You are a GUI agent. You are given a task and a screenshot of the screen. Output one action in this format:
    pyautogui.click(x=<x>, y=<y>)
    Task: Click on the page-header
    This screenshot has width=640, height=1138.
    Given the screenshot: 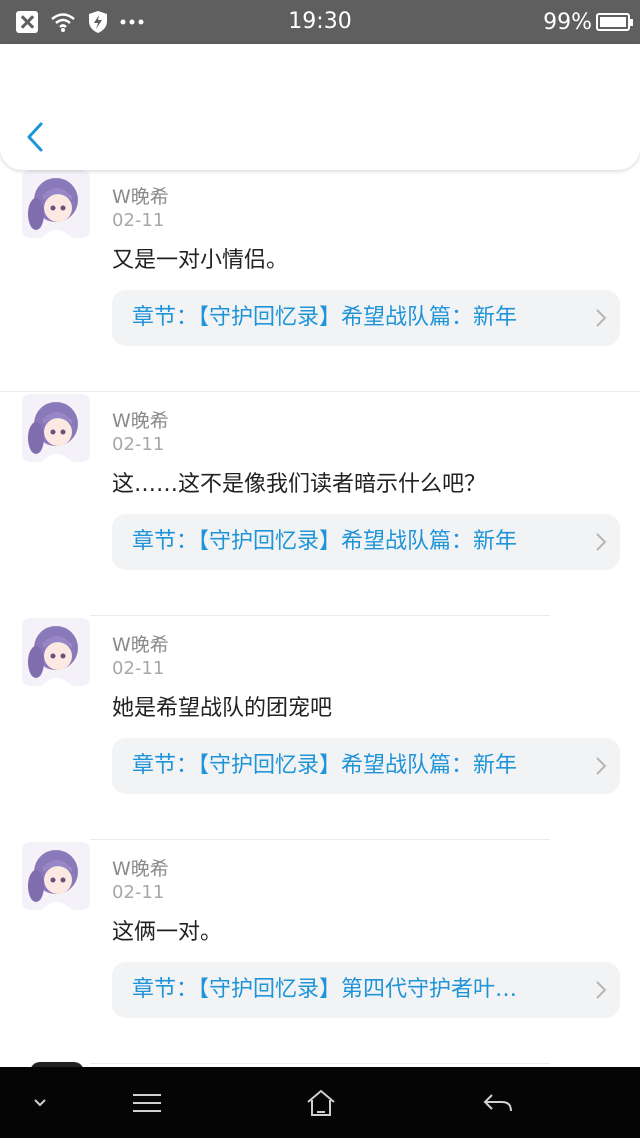 What is the action you would take?
    pyautogui.click(x=320, y=107)
    